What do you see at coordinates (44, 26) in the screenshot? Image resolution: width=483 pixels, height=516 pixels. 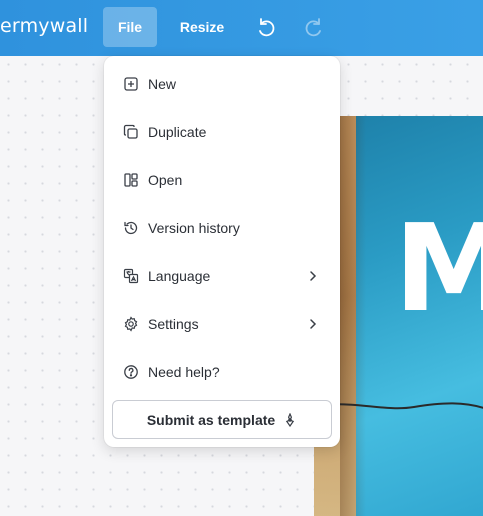 I see `brand-logo-text: ermywall` at bounding box center [44, 26].